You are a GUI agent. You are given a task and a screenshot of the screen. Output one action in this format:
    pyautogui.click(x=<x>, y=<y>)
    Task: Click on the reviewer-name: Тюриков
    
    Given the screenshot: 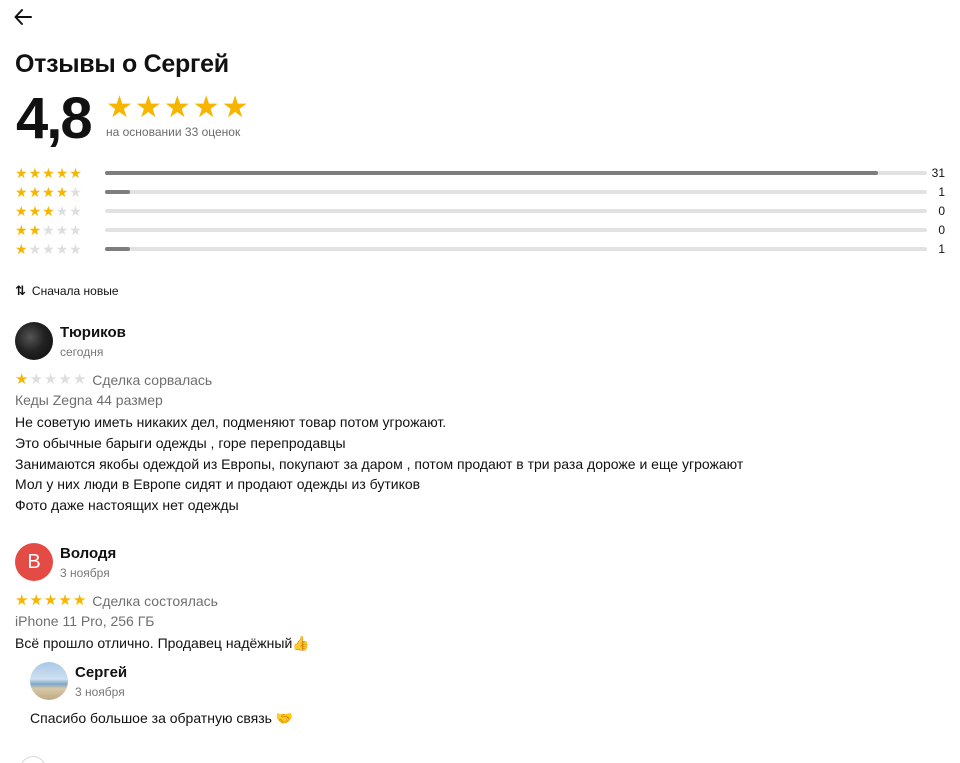 What is the action you would take?
    pyautogui.click(x=93, y=332)
    